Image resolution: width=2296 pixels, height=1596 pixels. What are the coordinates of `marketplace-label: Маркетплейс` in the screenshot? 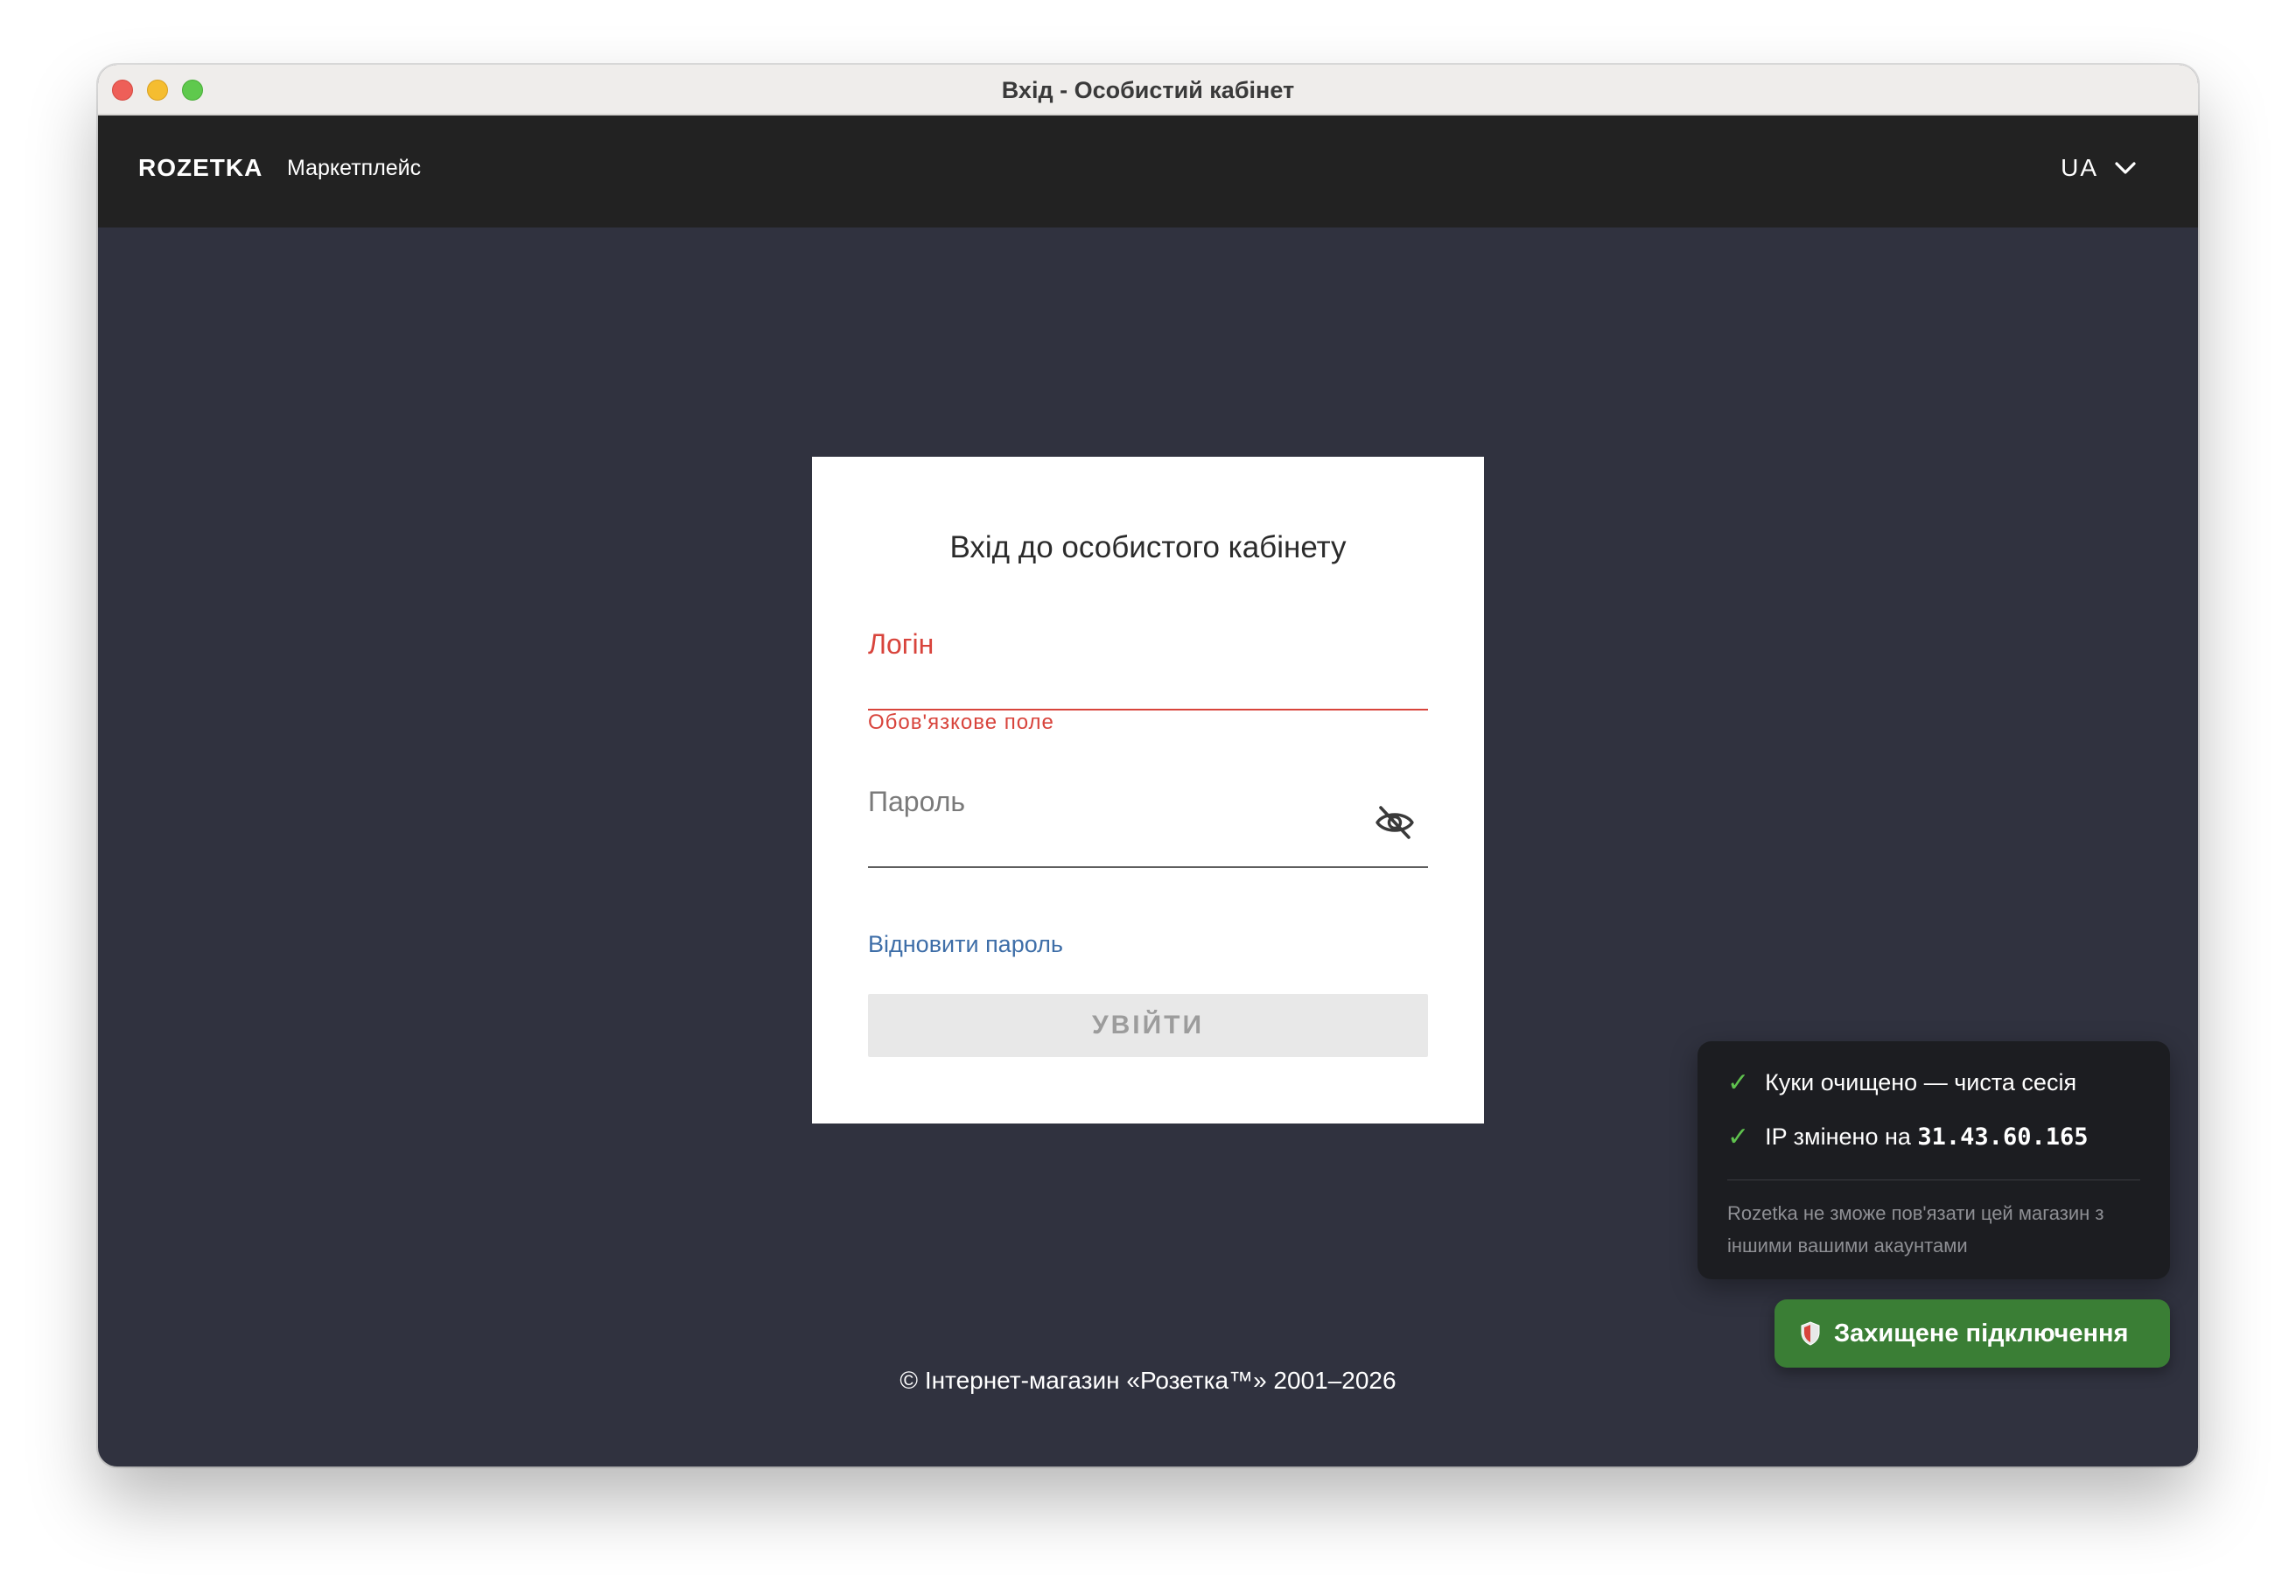 It's located at (354, 168).